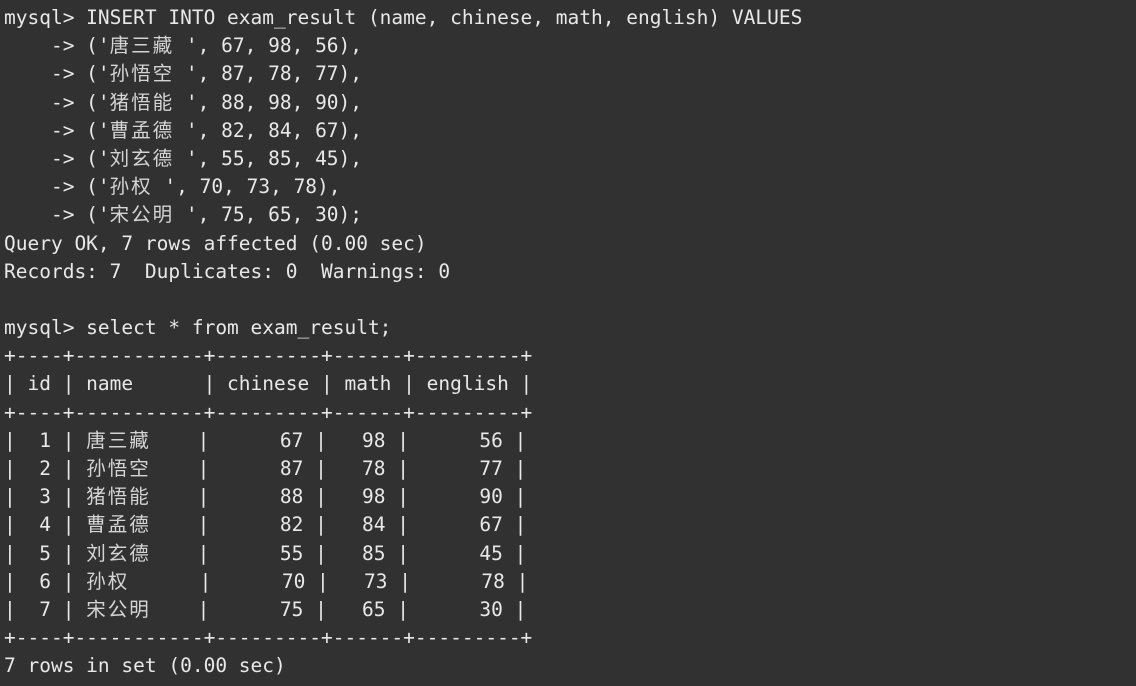 Image resolution: width=1136 pixels, height=686 pixels. What do you see at coordinates (198, 328) in the screenshot?
I see `select-command-line: mysql> select * from exam_result;` at bounding box center [198, 328].